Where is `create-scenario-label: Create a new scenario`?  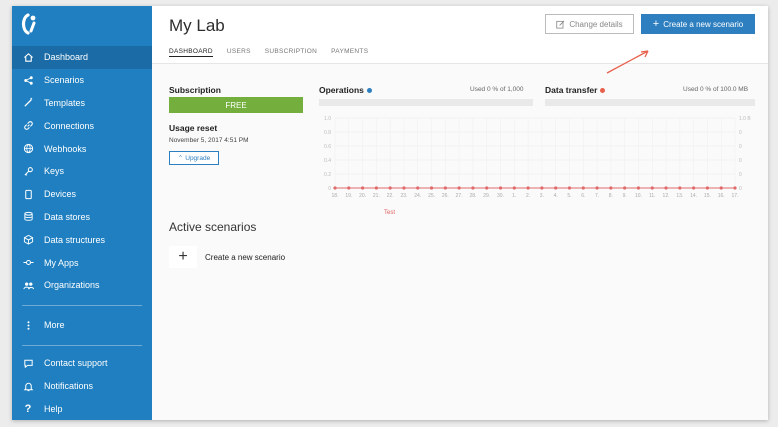
create-scenario-label: Create a new scenario is located at coordinates (703, 24).